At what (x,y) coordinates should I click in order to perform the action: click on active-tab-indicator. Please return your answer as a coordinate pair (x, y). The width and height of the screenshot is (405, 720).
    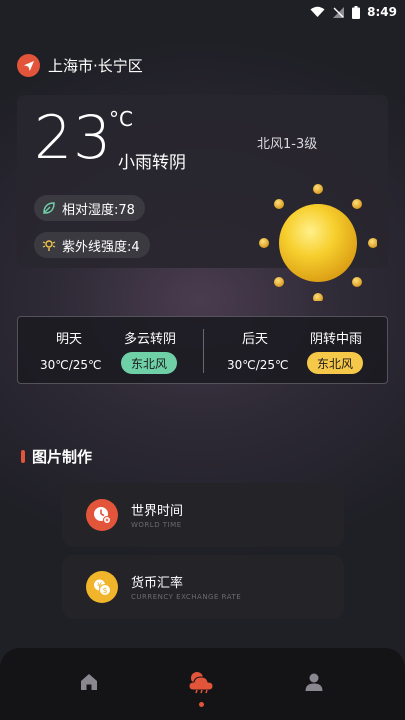
    Looking at the image, I should click on (201, 704).